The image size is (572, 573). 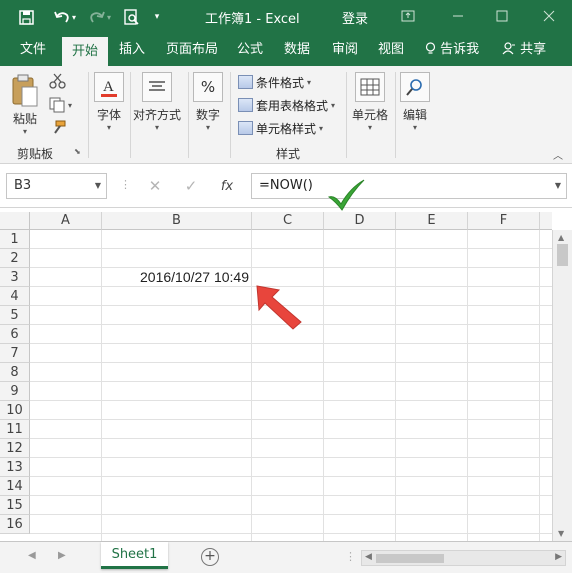 I want to click on editing-button: 编辑 ▾, so click(x=415, y=102).